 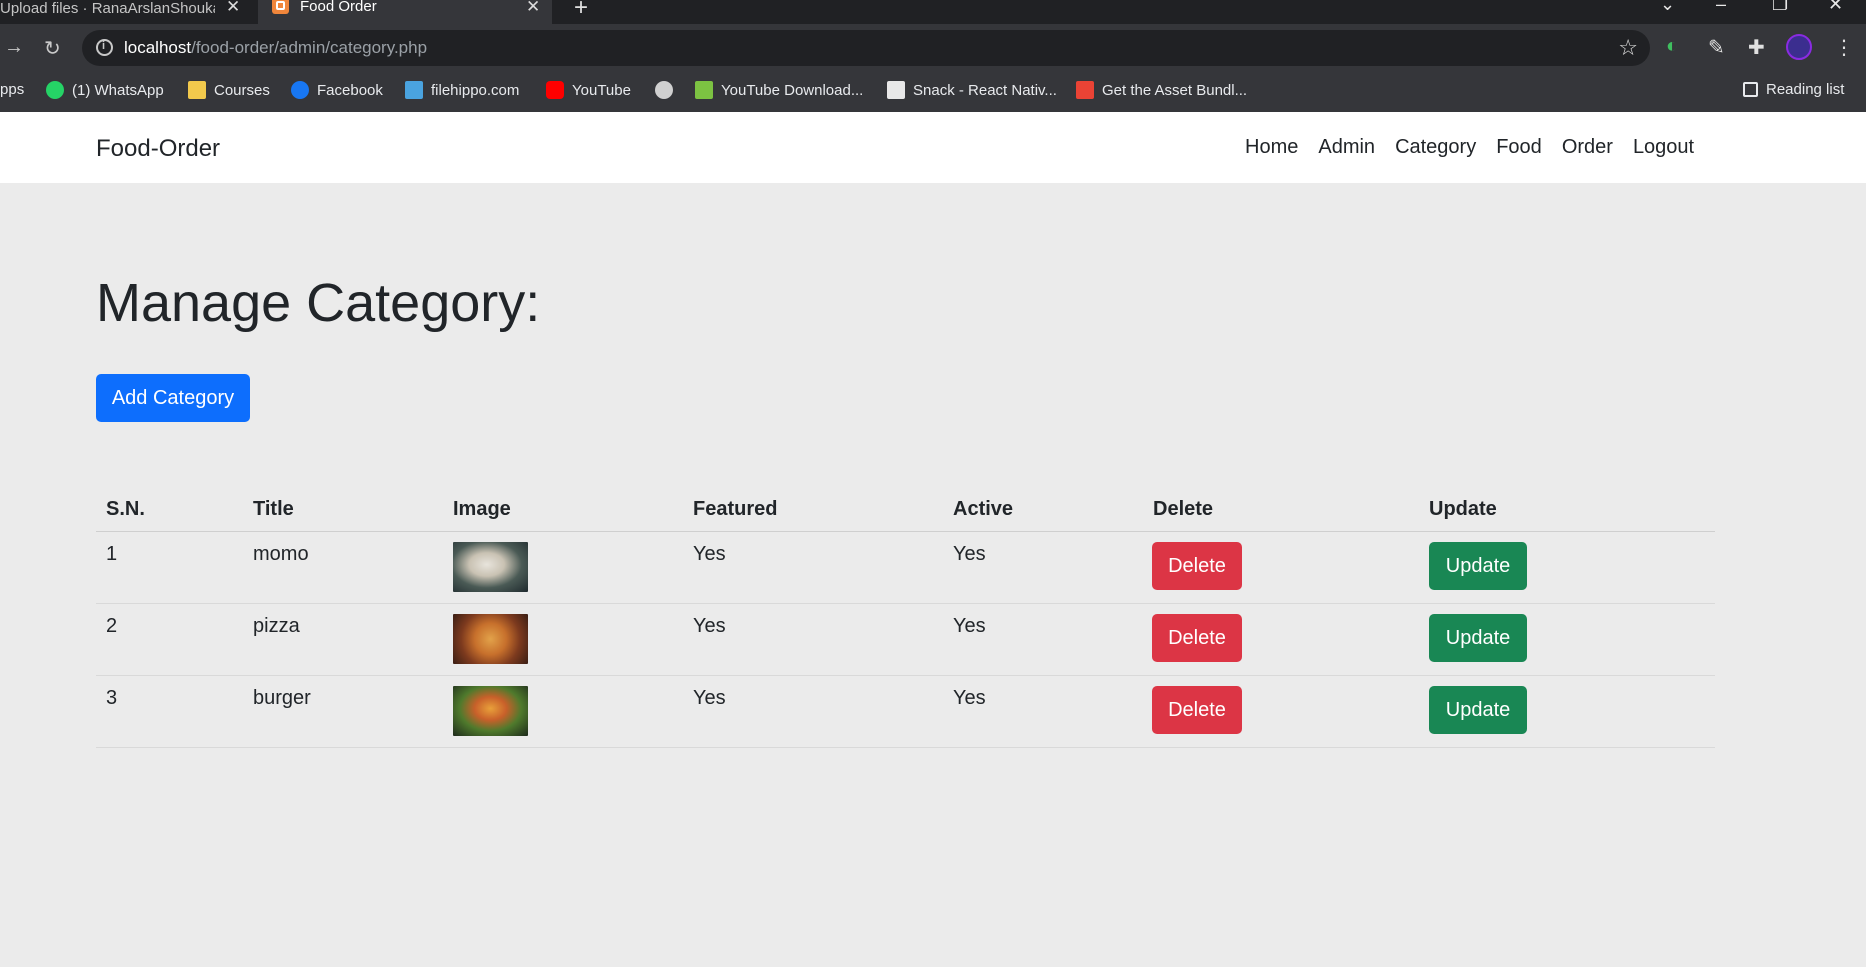 I want to click on nav-link-order: Order, so click(x=1587, y=147).